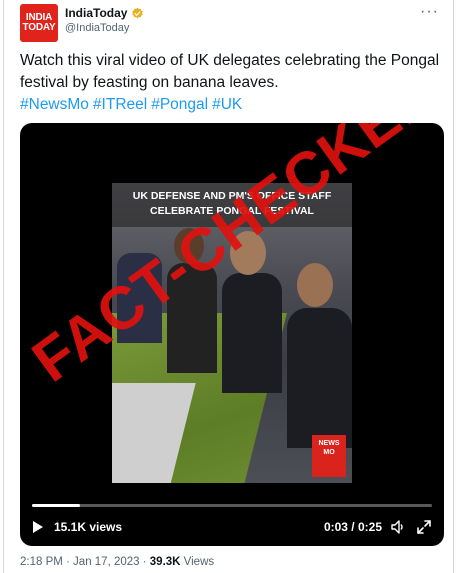 The image size is (458, 573). Describe the element at coordinates (252, 333) in the screenshot. I see `officer-body` at that location.